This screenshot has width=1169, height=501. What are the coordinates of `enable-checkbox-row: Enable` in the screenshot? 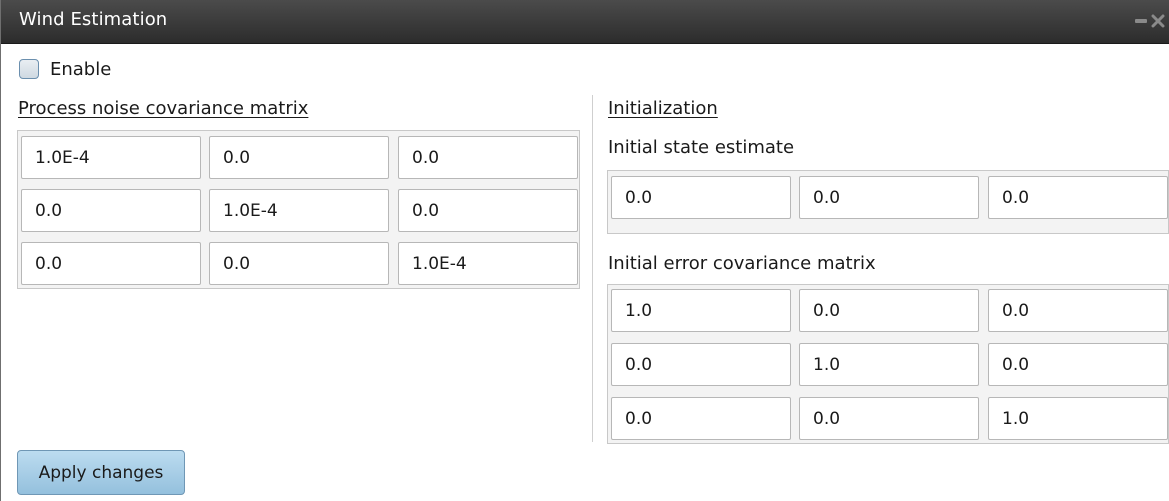 It's located at (65, 69).